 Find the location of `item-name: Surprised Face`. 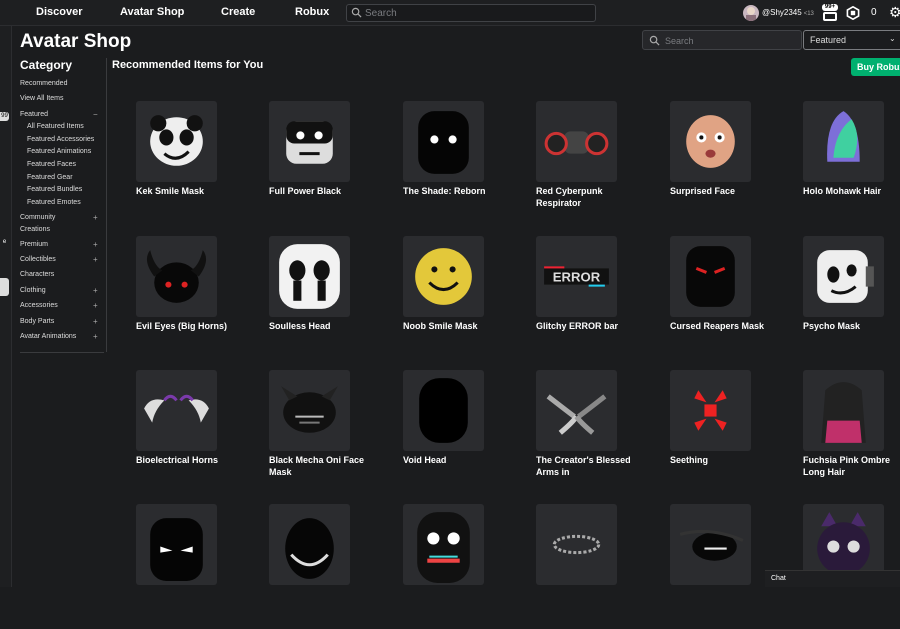

item-name: Surprised Face is located at coordinates (725, 191).